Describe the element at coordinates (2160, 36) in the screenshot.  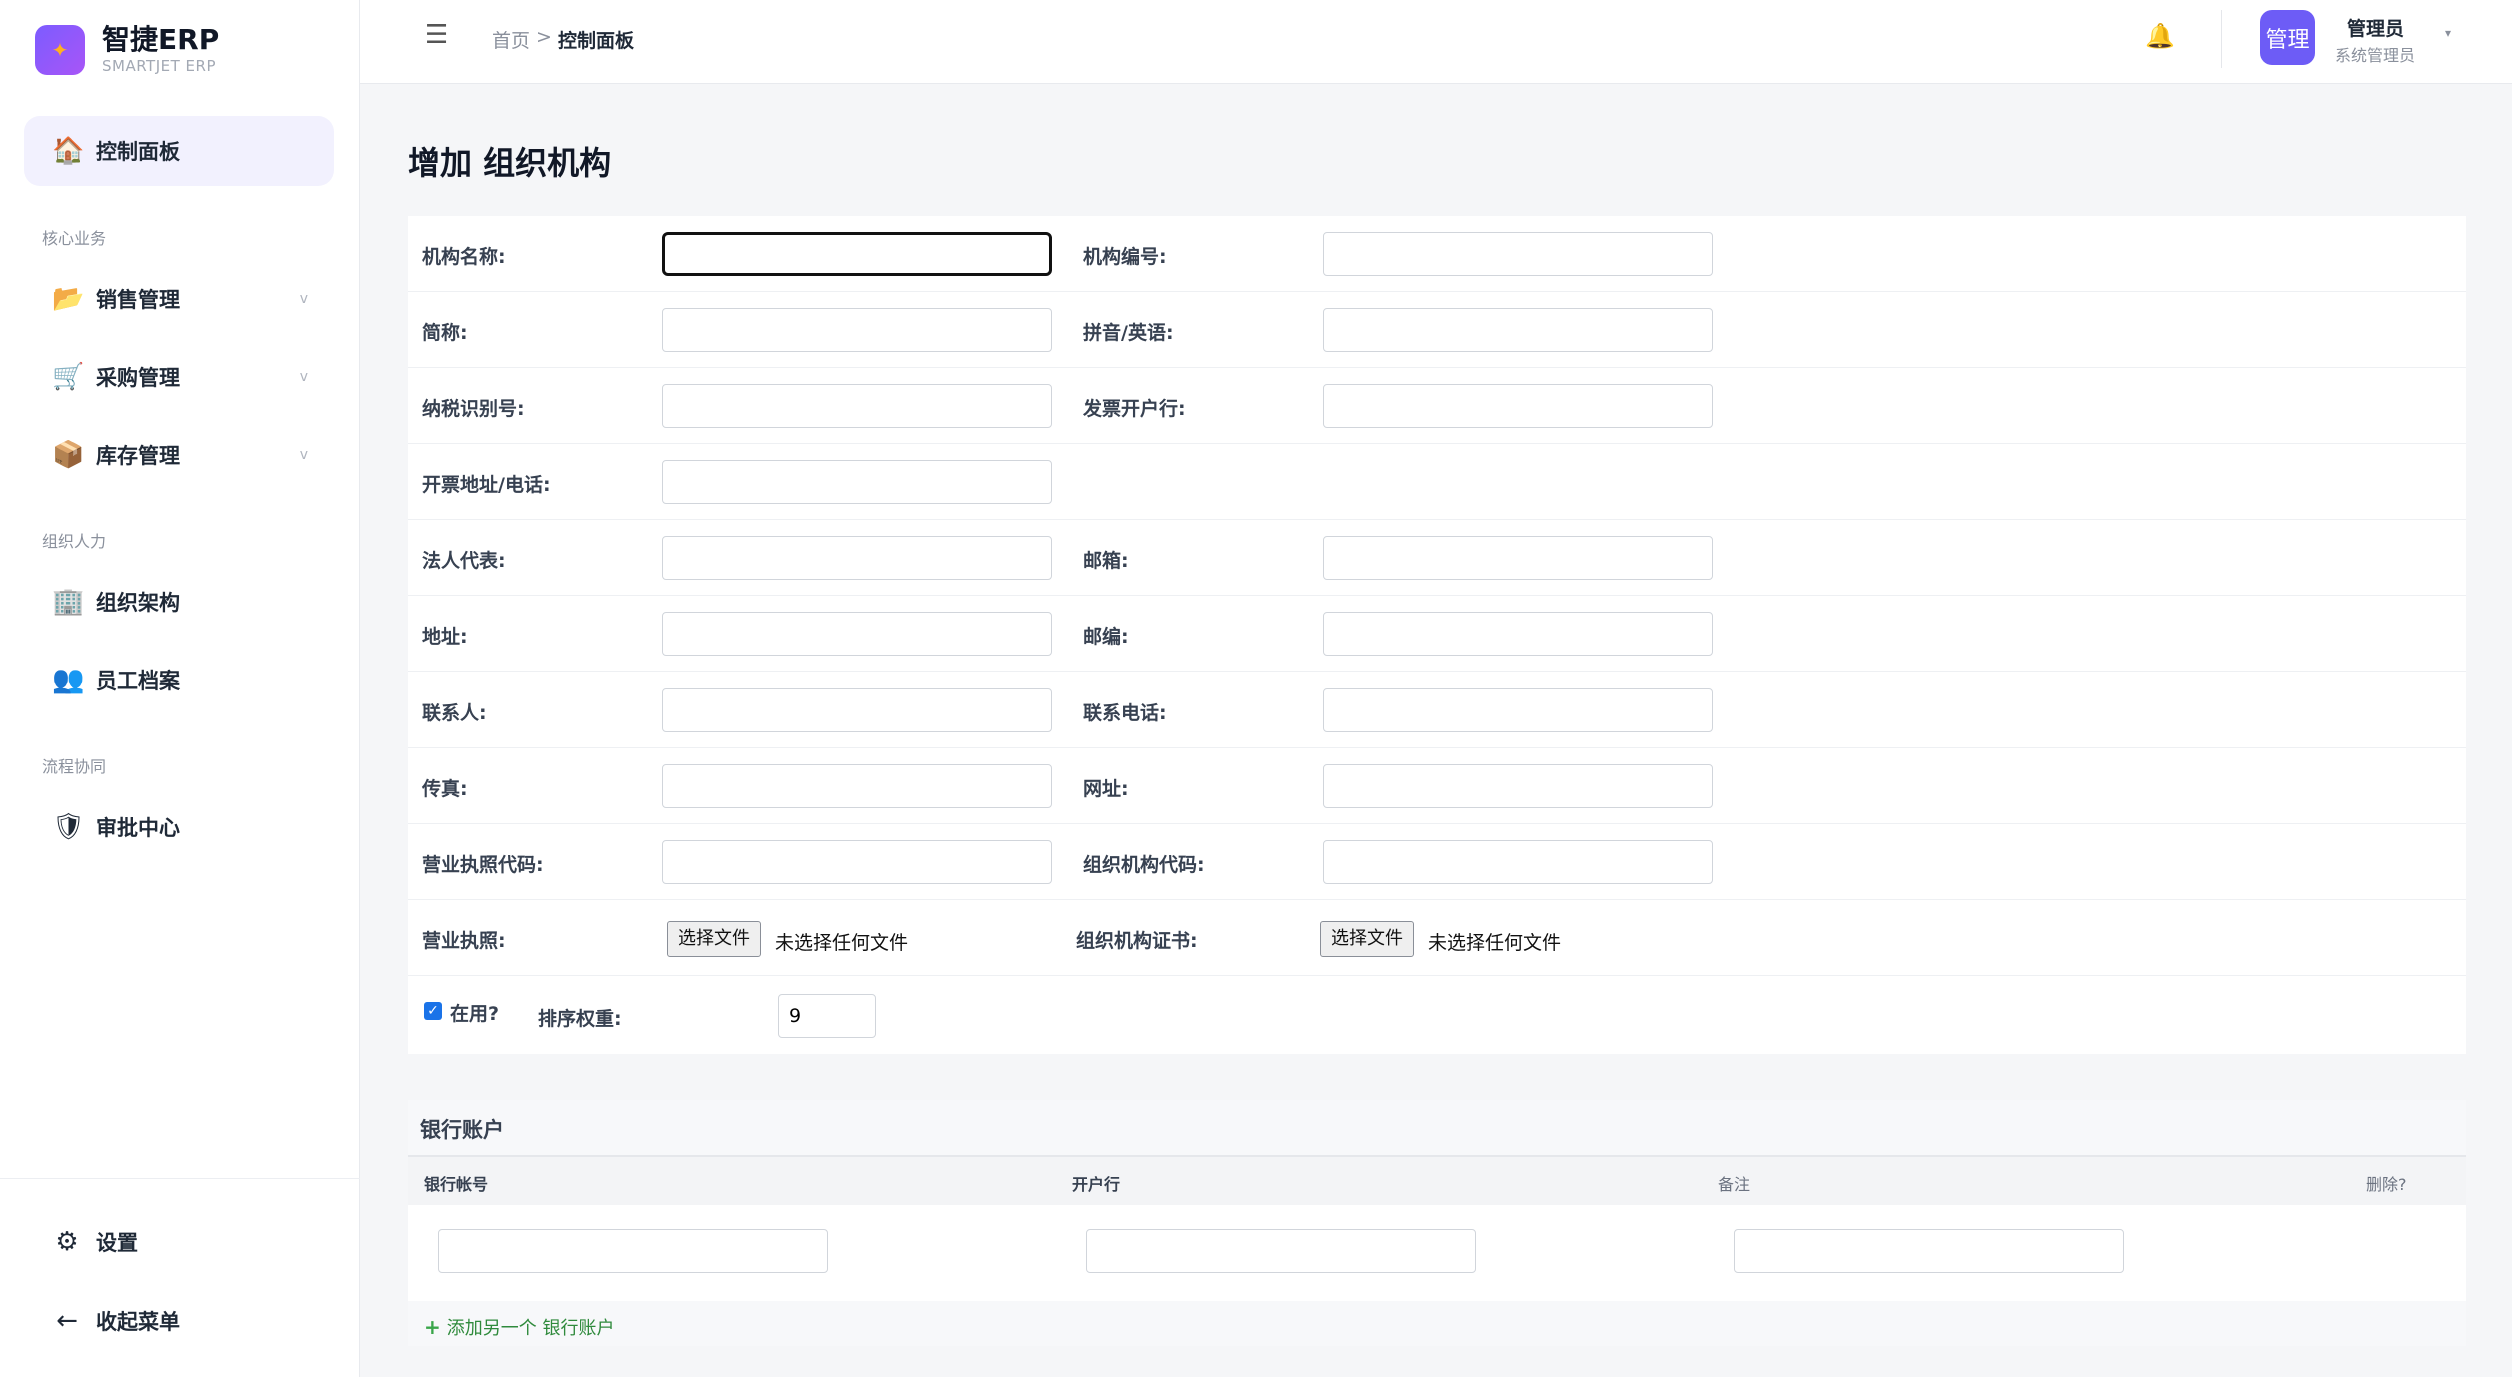
I see `bell-icon: 🔔` at that location.